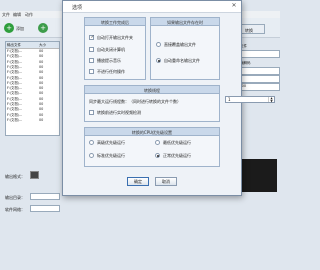 The width and height of the screenshot is (320, 270). I want to click on max-threads-value: 1, so click(229, 99).